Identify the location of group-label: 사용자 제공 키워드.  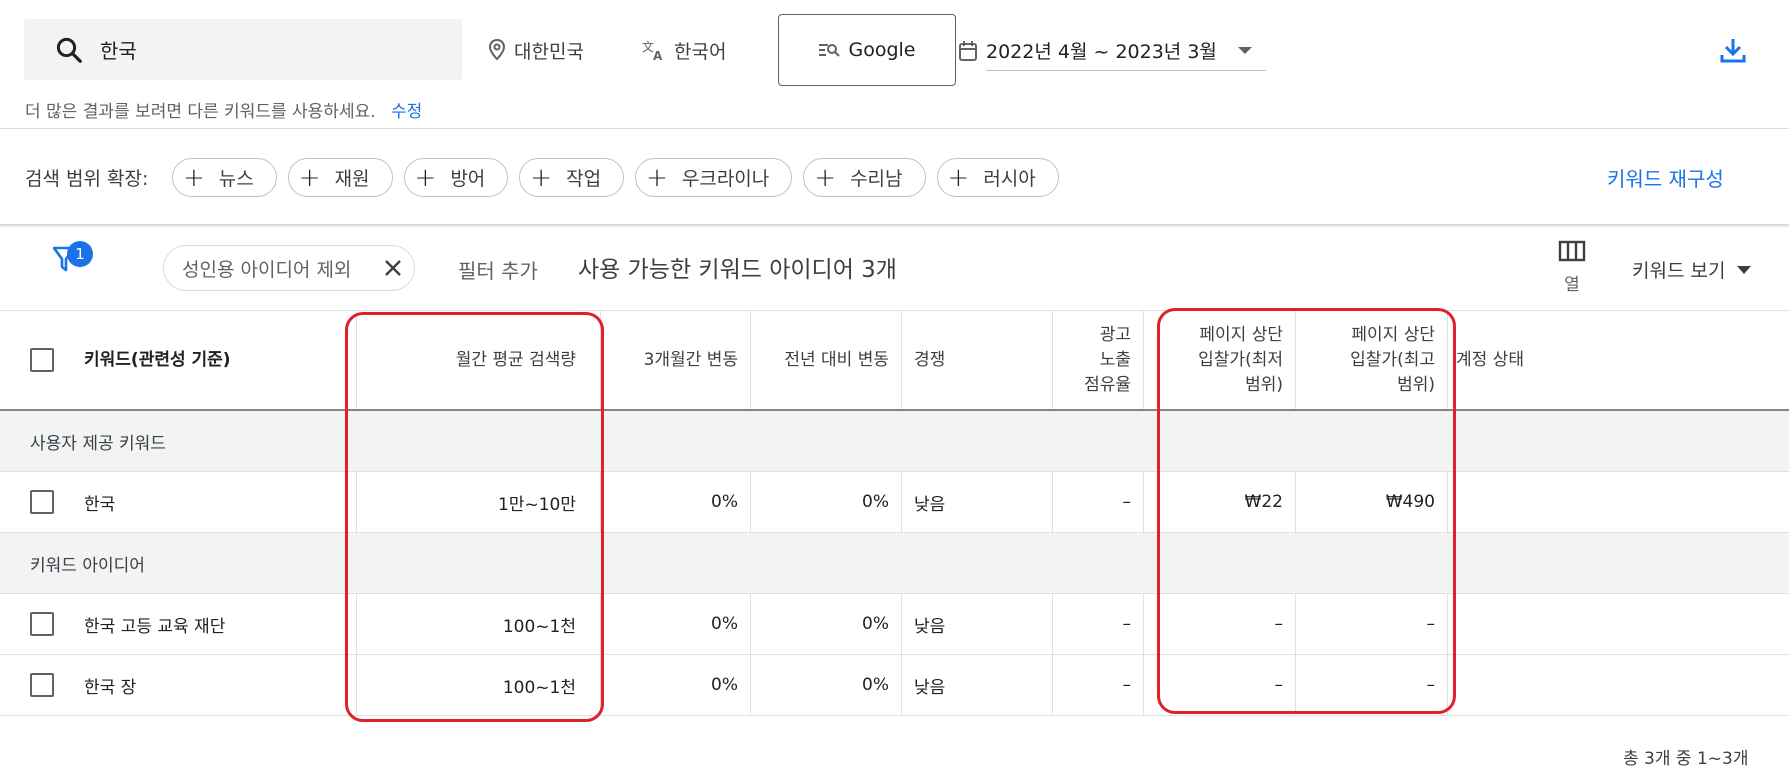
(98, 443).